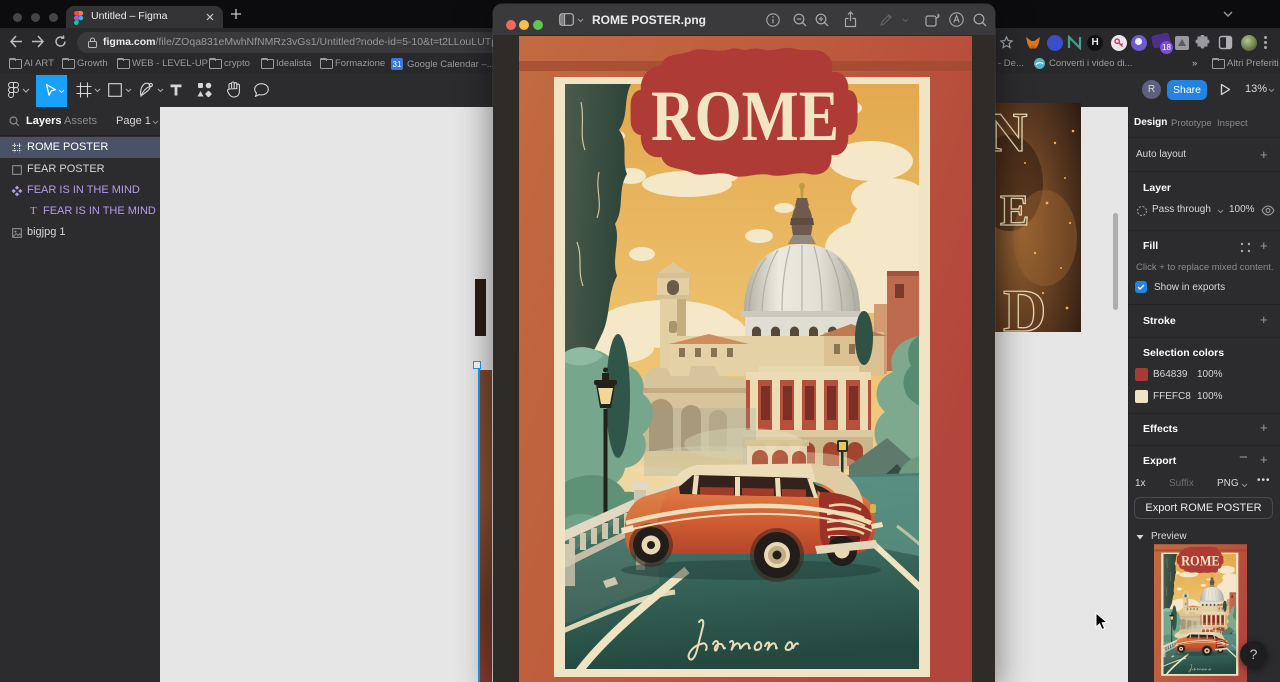 The image size is (1280, 682). What do you see at coordinates (1014, 210) in the screenshot?
I see `svg-text: E` at bounding box center [1014, 210].